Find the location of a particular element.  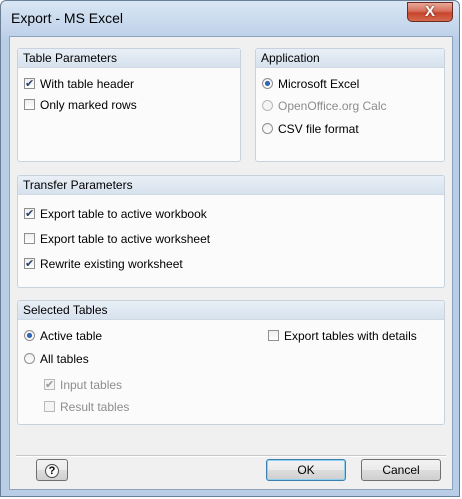

all-tables-label: All tables is located at coordinates (64, 359).